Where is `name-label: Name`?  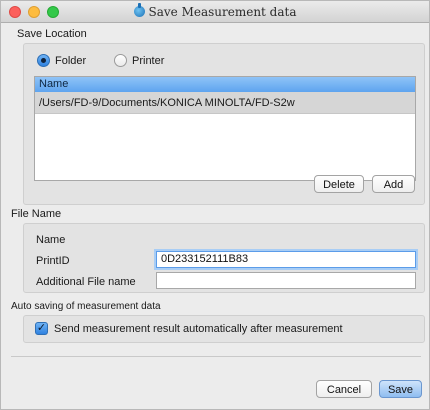
name-label: Name is located at coordinates (51, 240).